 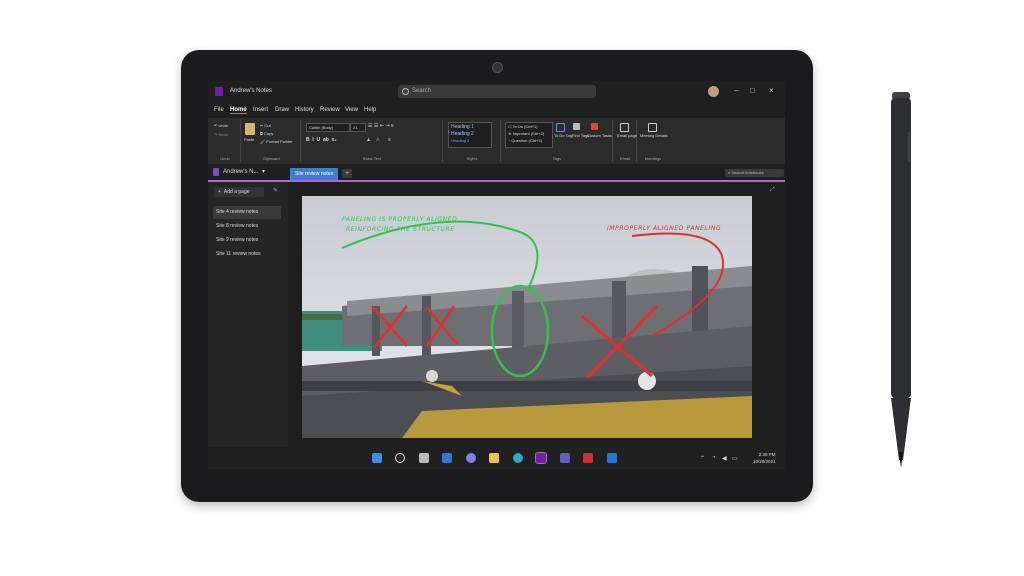 What do you see at coordinates (221, 134) in the screenshot?
I see `redo-button: ↷ Redo` at bounding box center [221, 134].